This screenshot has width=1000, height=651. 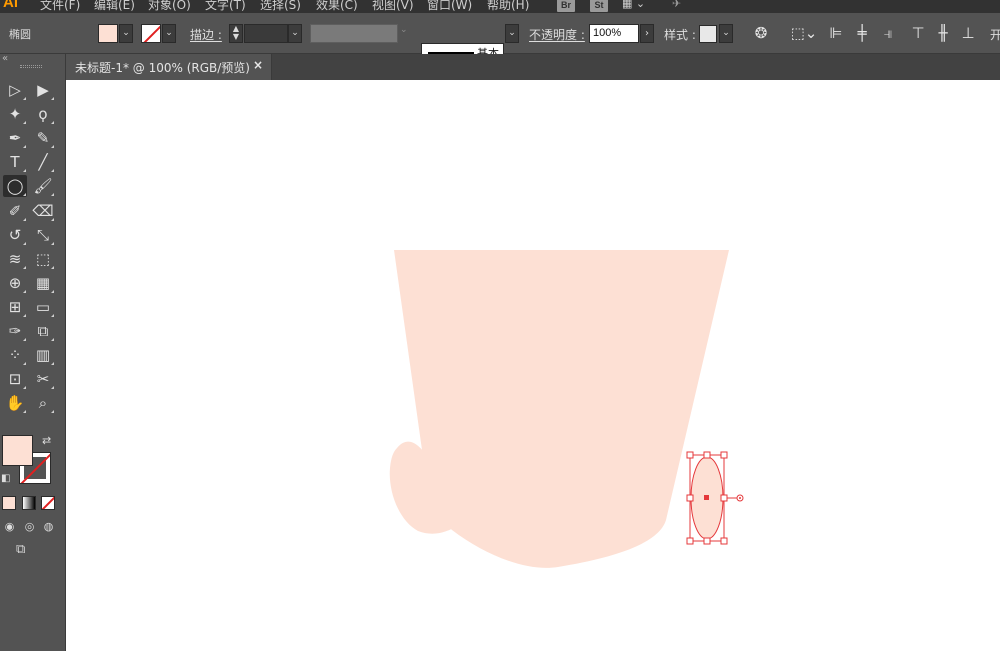 I want to click on ellipse-tool: ◯, so click(x=15, y=186).